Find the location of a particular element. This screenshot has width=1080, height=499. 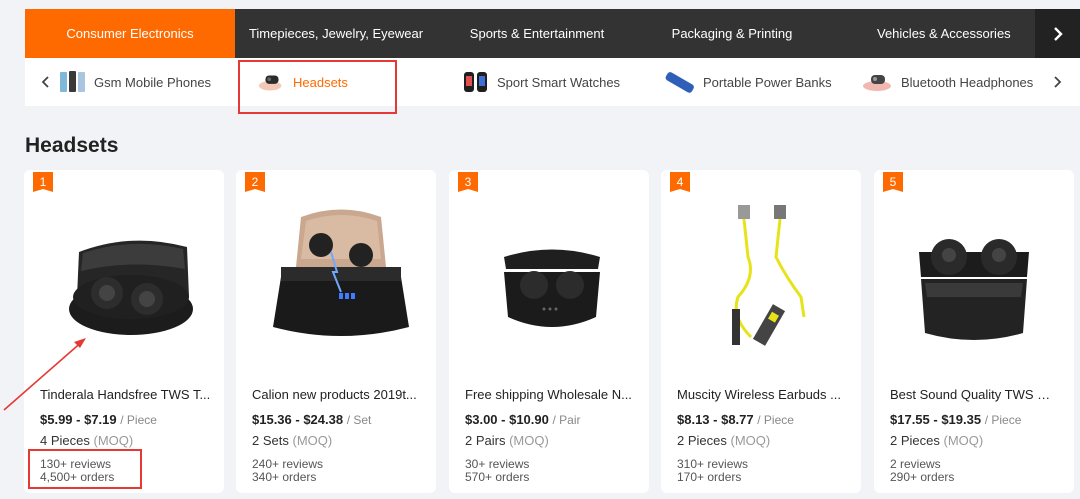

neckband-earphones-image is located at coordinates (761, 277).